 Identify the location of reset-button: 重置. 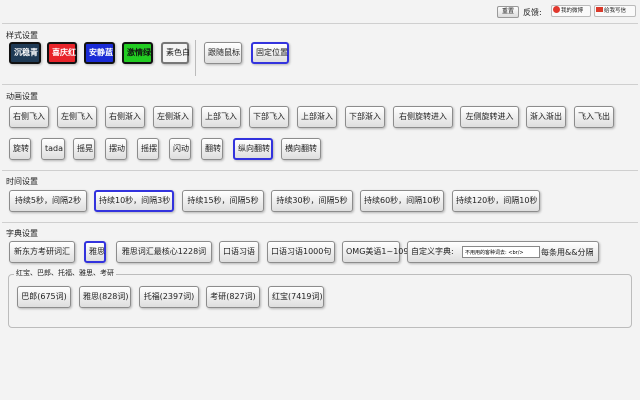
(508, 12).